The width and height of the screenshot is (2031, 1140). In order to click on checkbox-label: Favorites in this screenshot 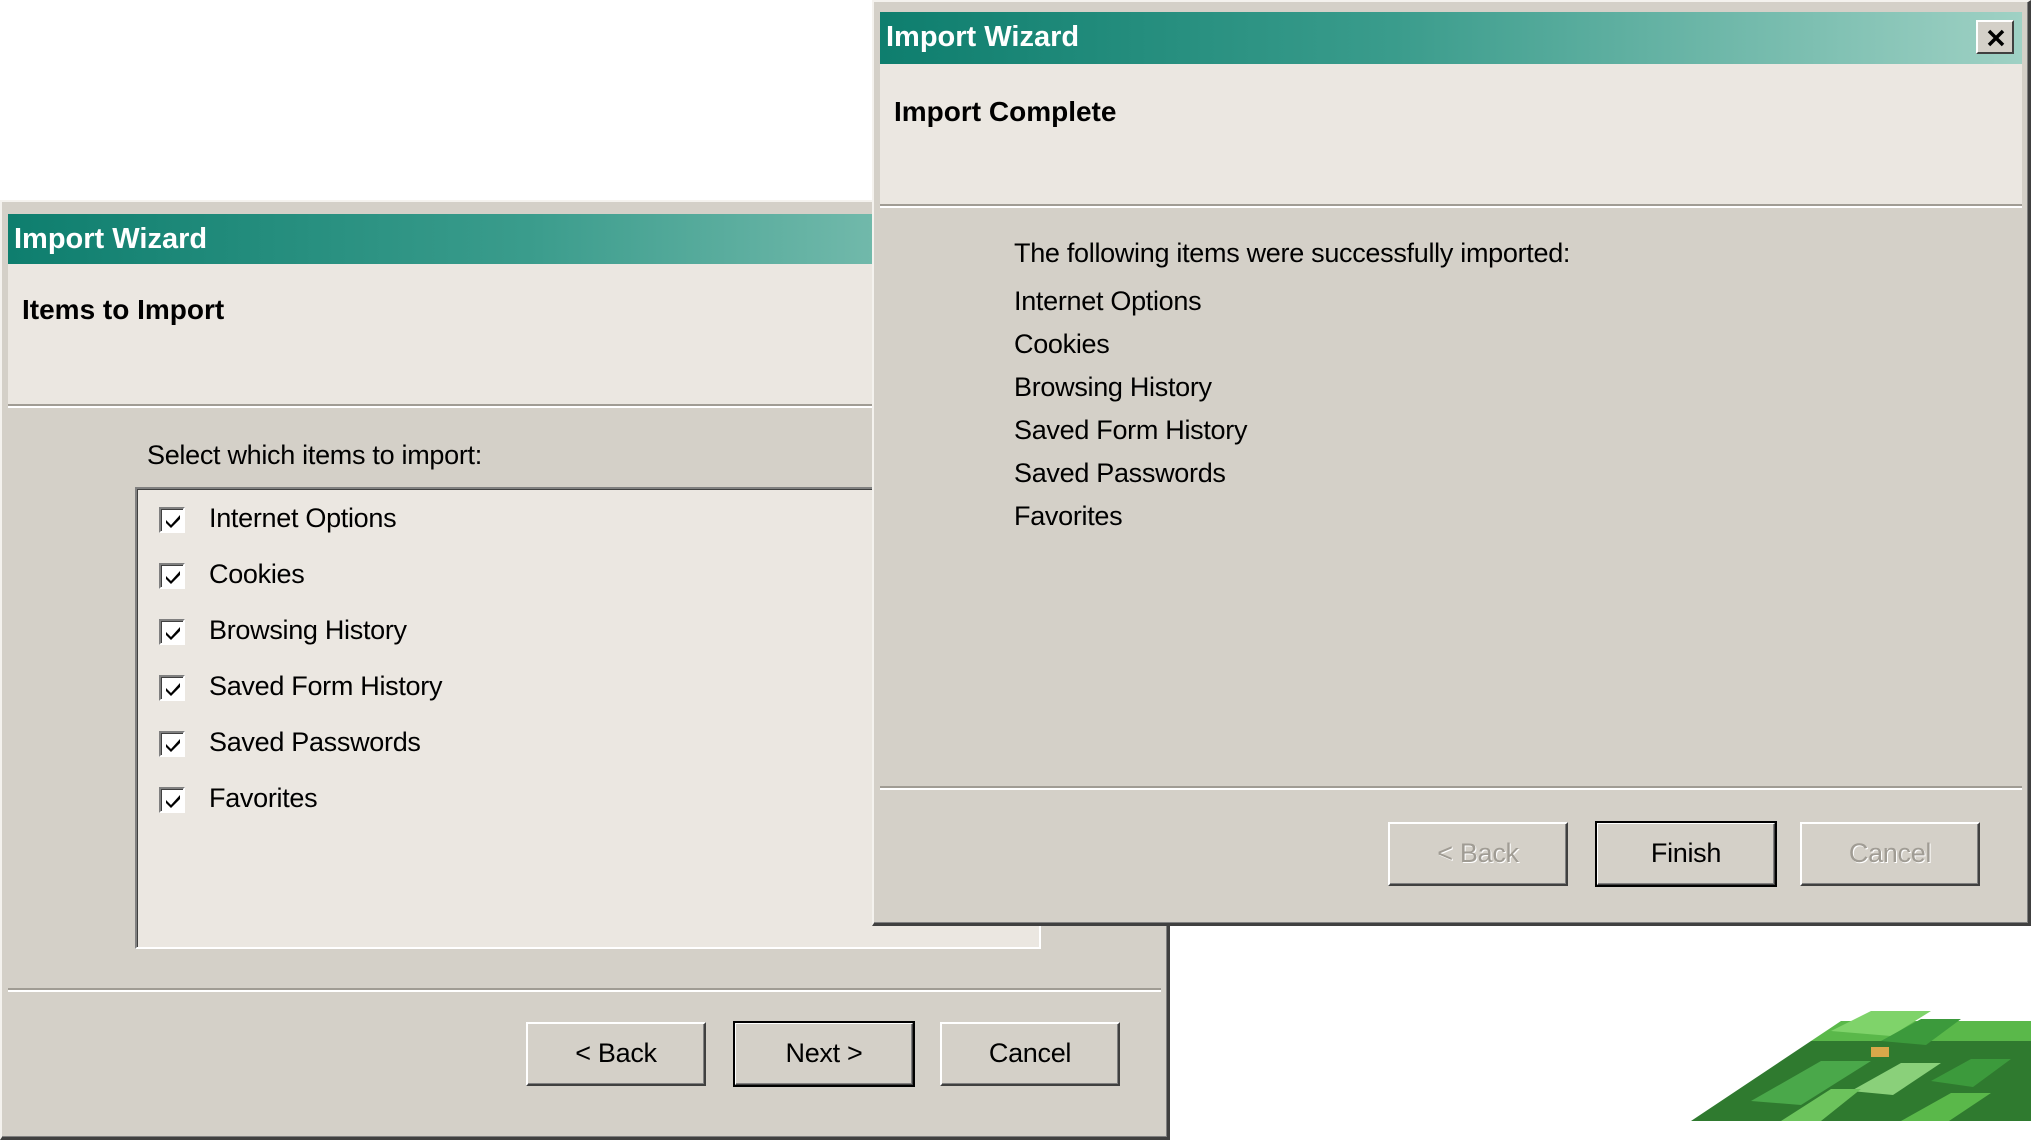, I will do `click(263, 798)`.